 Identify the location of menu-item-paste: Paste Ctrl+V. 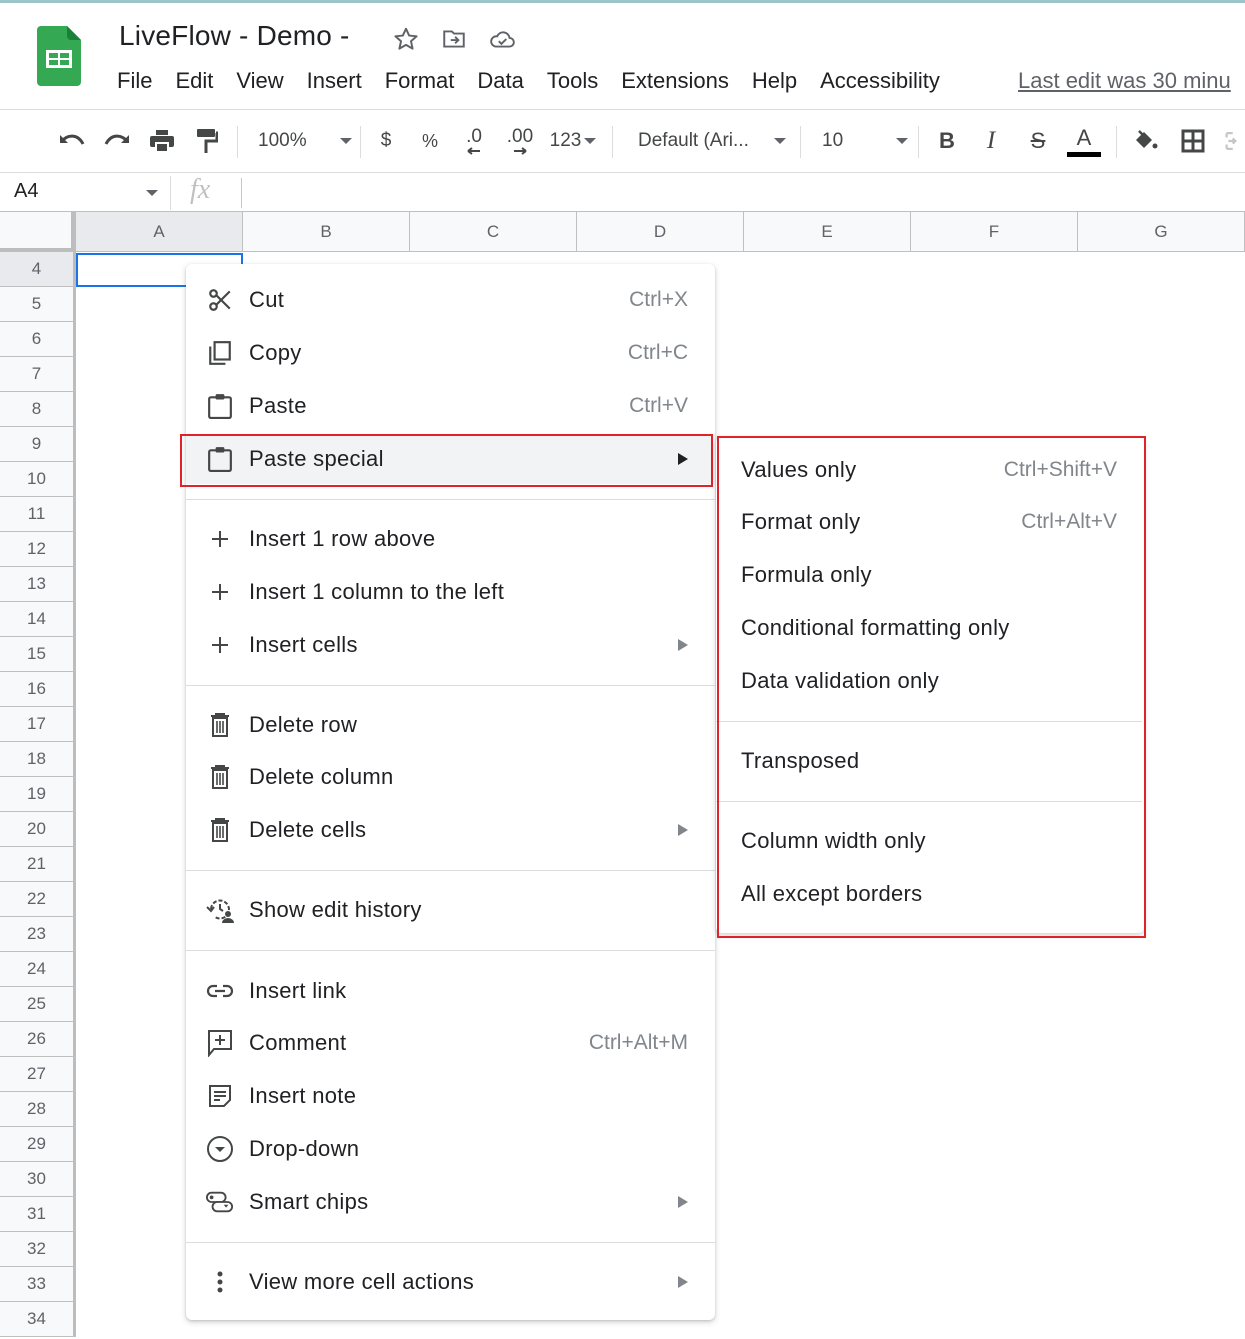
(450, 406).